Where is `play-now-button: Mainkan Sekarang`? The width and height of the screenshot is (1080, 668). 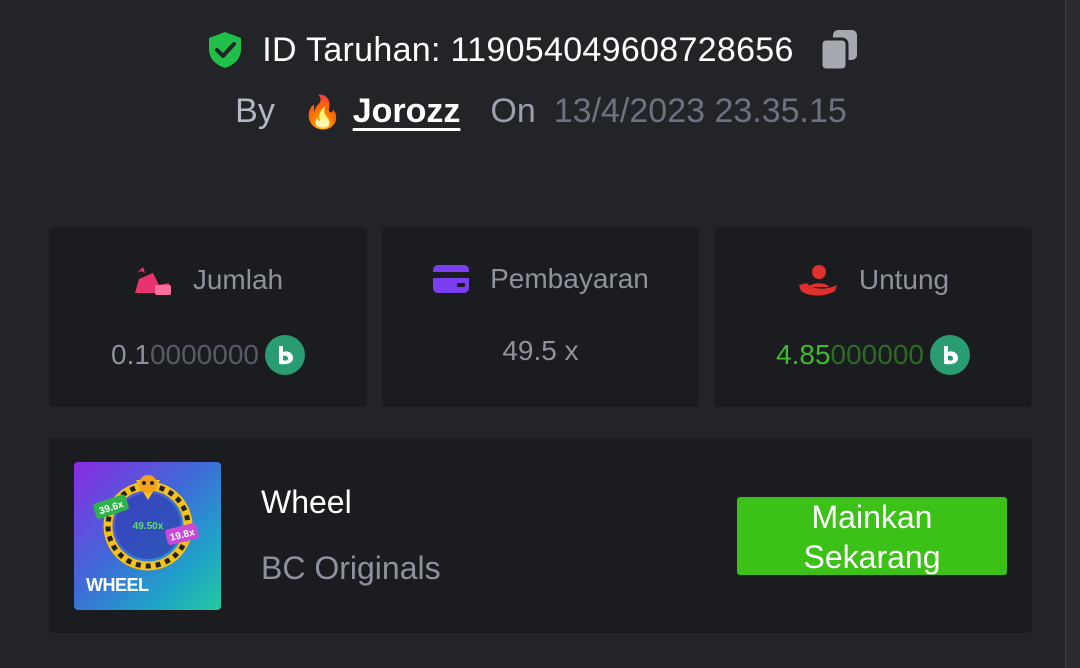 play-now-button: Mainkan Sekarang is located at coordinates (872, 536).